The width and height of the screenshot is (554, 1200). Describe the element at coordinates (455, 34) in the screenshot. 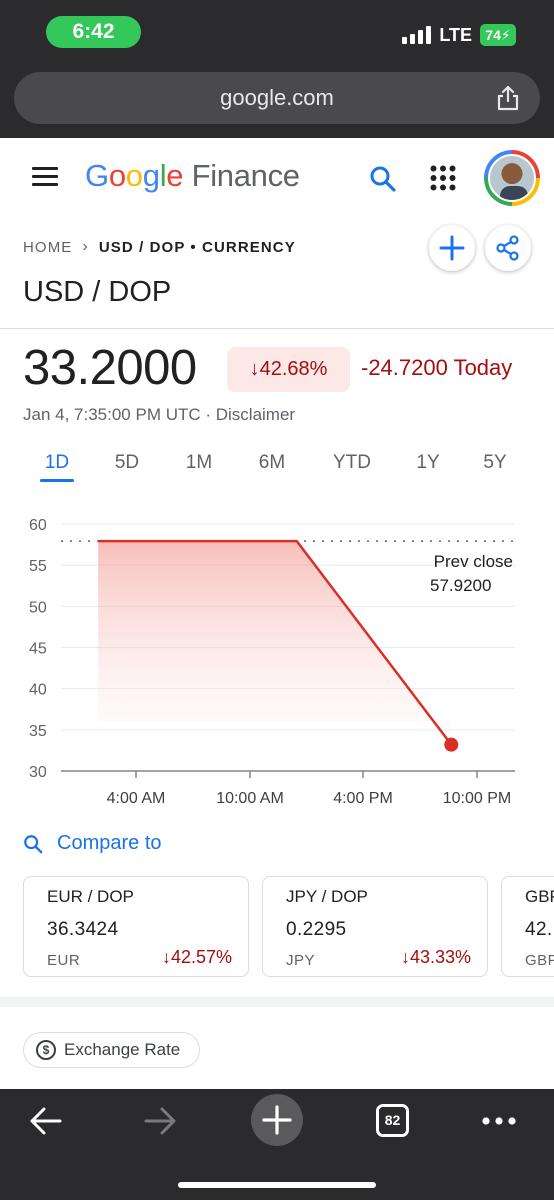

I see `network-label: LTE` at that location.